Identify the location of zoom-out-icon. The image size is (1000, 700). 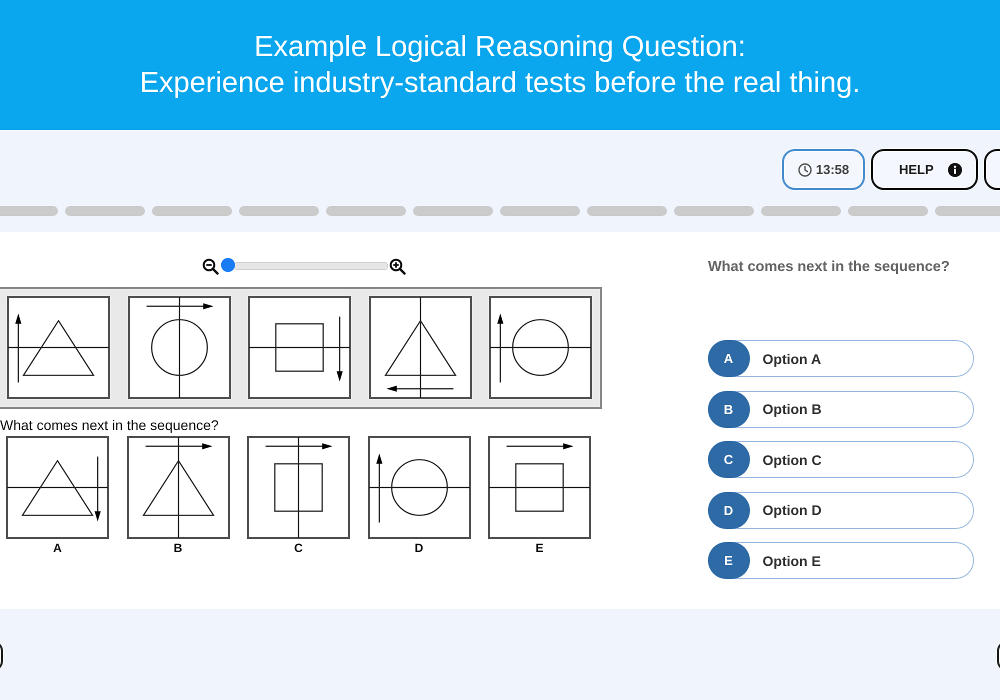
(210, 266).